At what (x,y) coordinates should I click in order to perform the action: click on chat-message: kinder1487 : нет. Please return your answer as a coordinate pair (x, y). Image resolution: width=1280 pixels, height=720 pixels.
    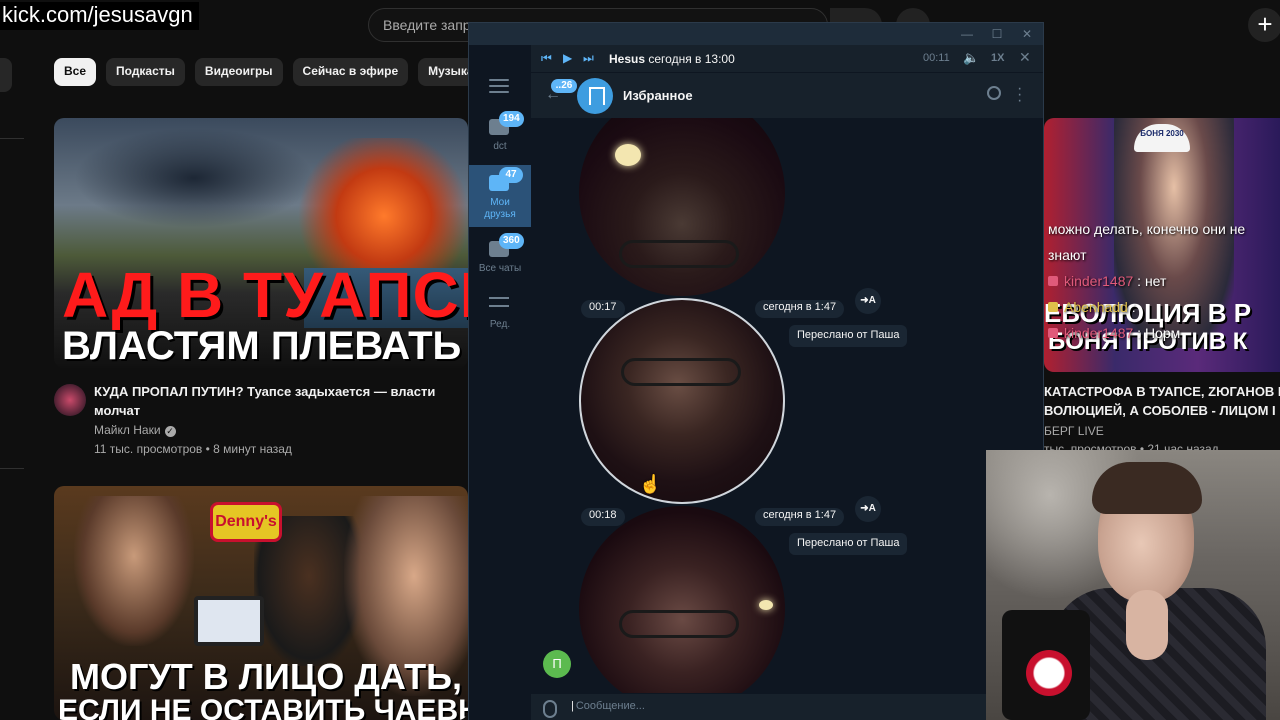
    Looking at the image, I should click on (1164, 281).